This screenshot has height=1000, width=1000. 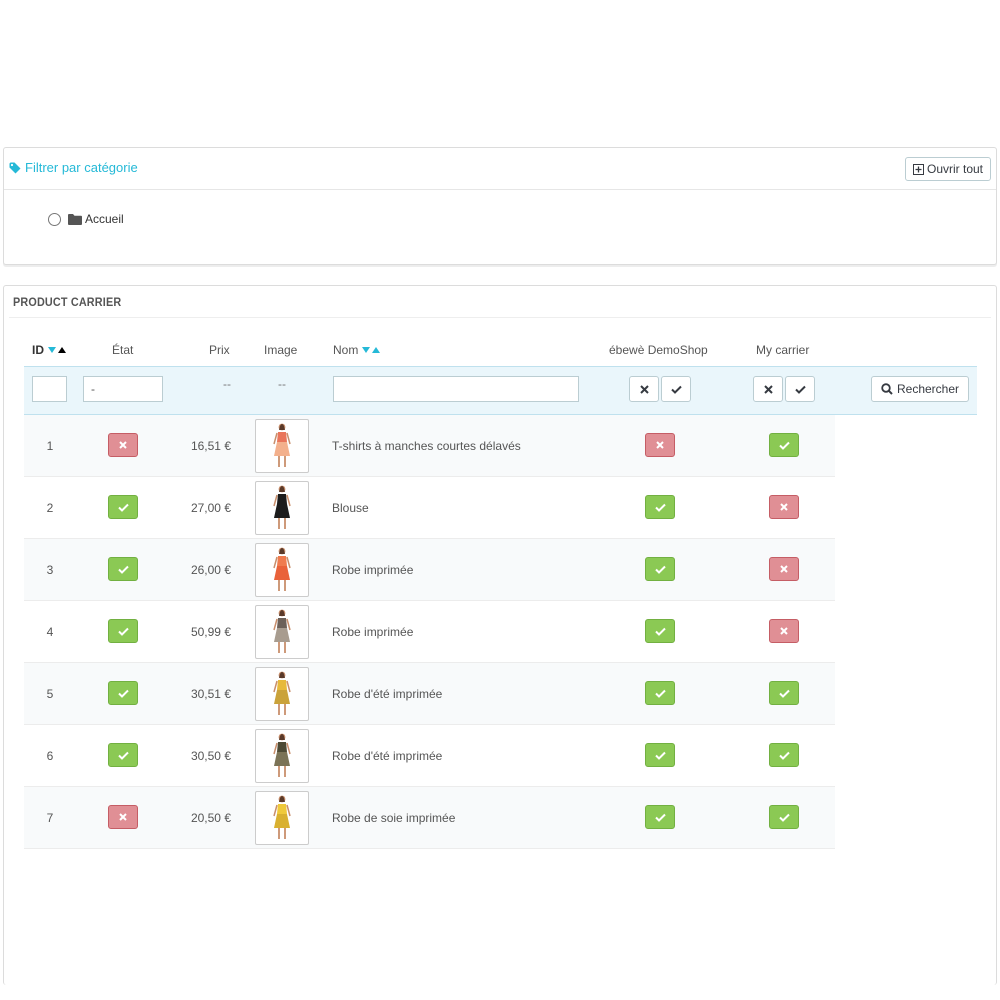 I want to click on column-header-name: Nom, so click(x=357, y=350).